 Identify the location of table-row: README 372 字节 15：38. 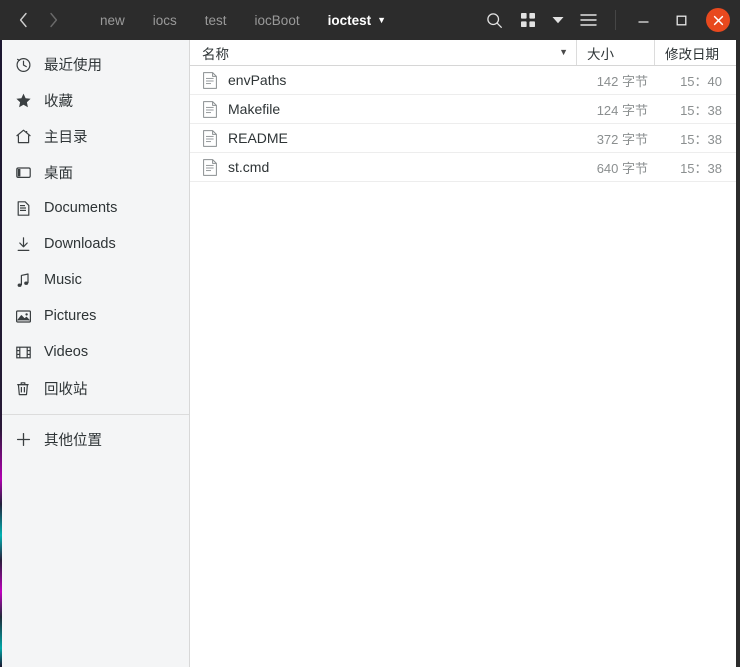
(465, 138).